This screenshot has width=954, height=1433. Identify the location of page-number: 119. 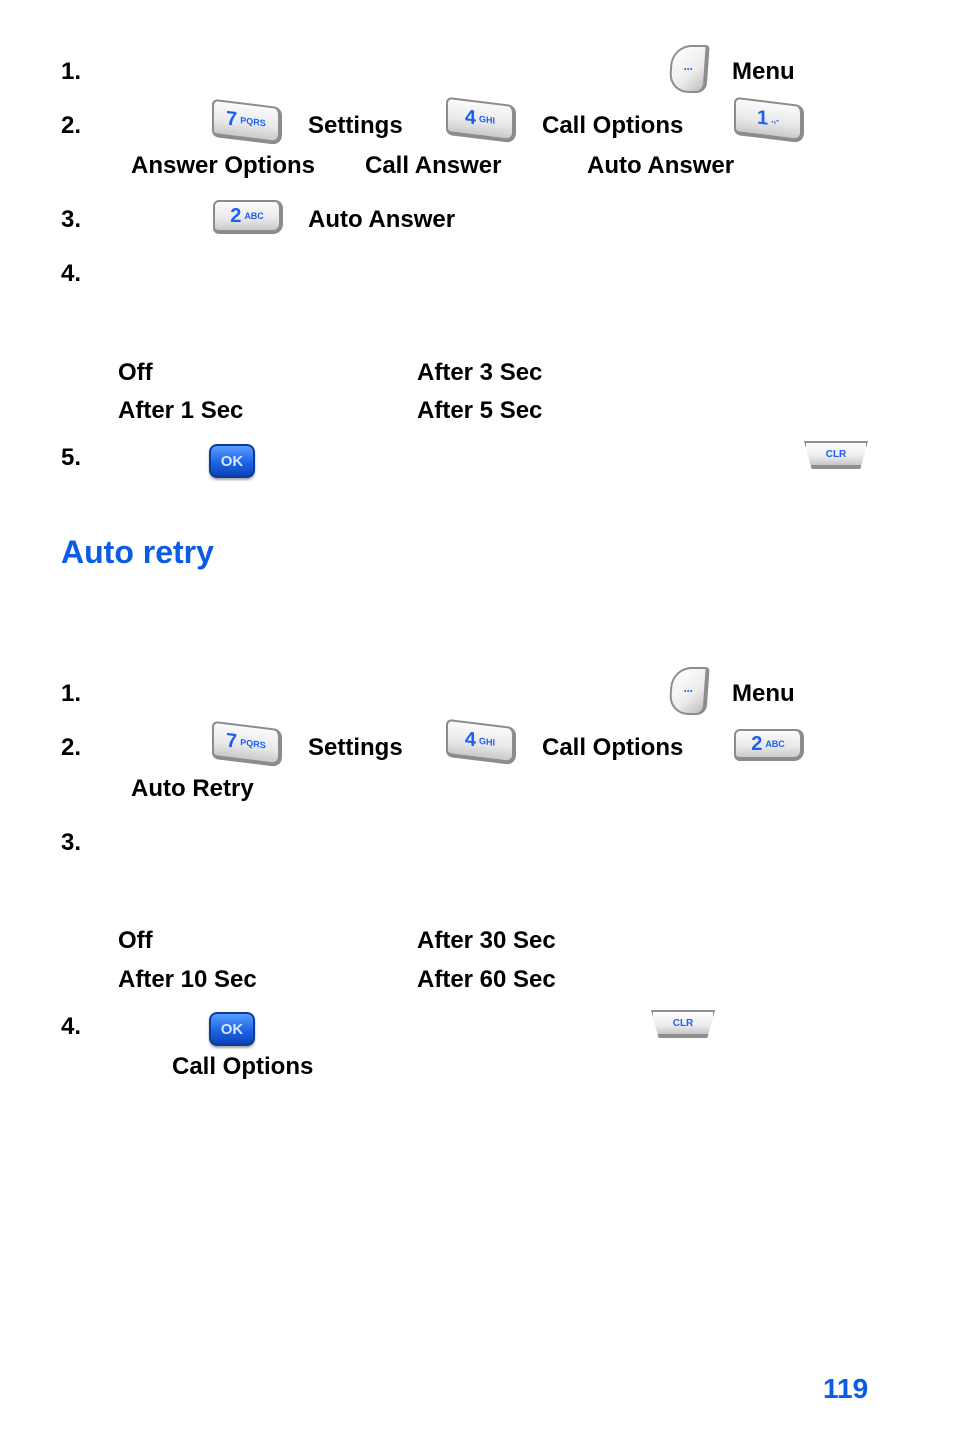
(846, 1388).